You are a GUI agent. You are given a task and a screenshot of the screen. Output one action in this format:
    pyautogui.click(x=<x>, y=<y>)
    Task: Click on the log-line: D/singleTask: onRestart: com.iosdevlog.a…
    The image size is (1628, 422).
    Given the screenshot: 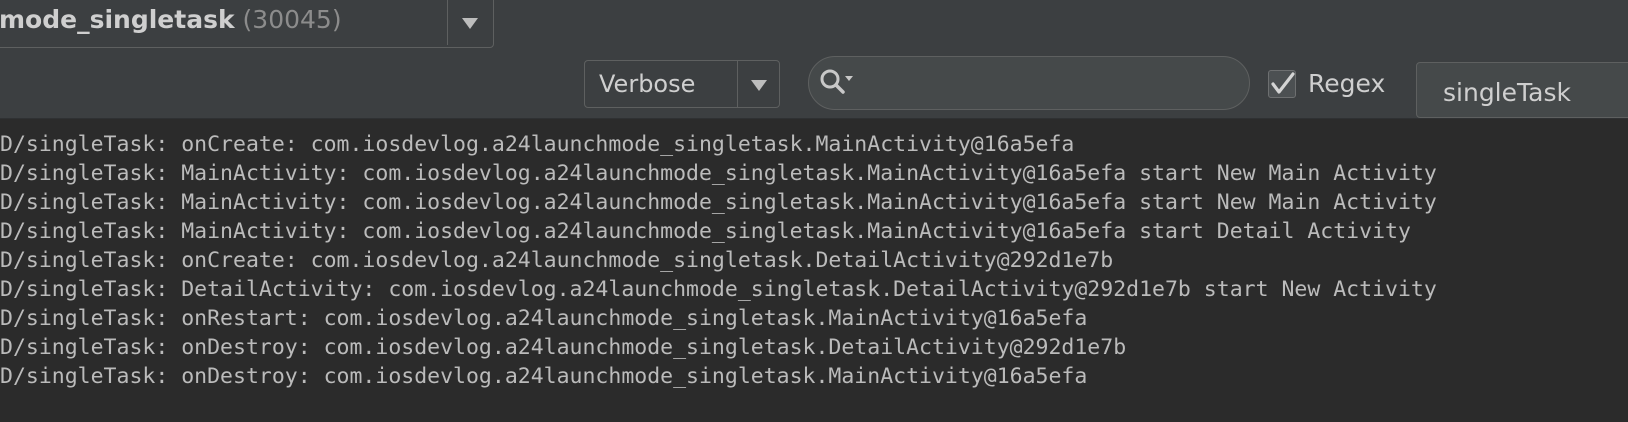 What is the action you would take?
    pyautogui.click(x=544, y=318)
    